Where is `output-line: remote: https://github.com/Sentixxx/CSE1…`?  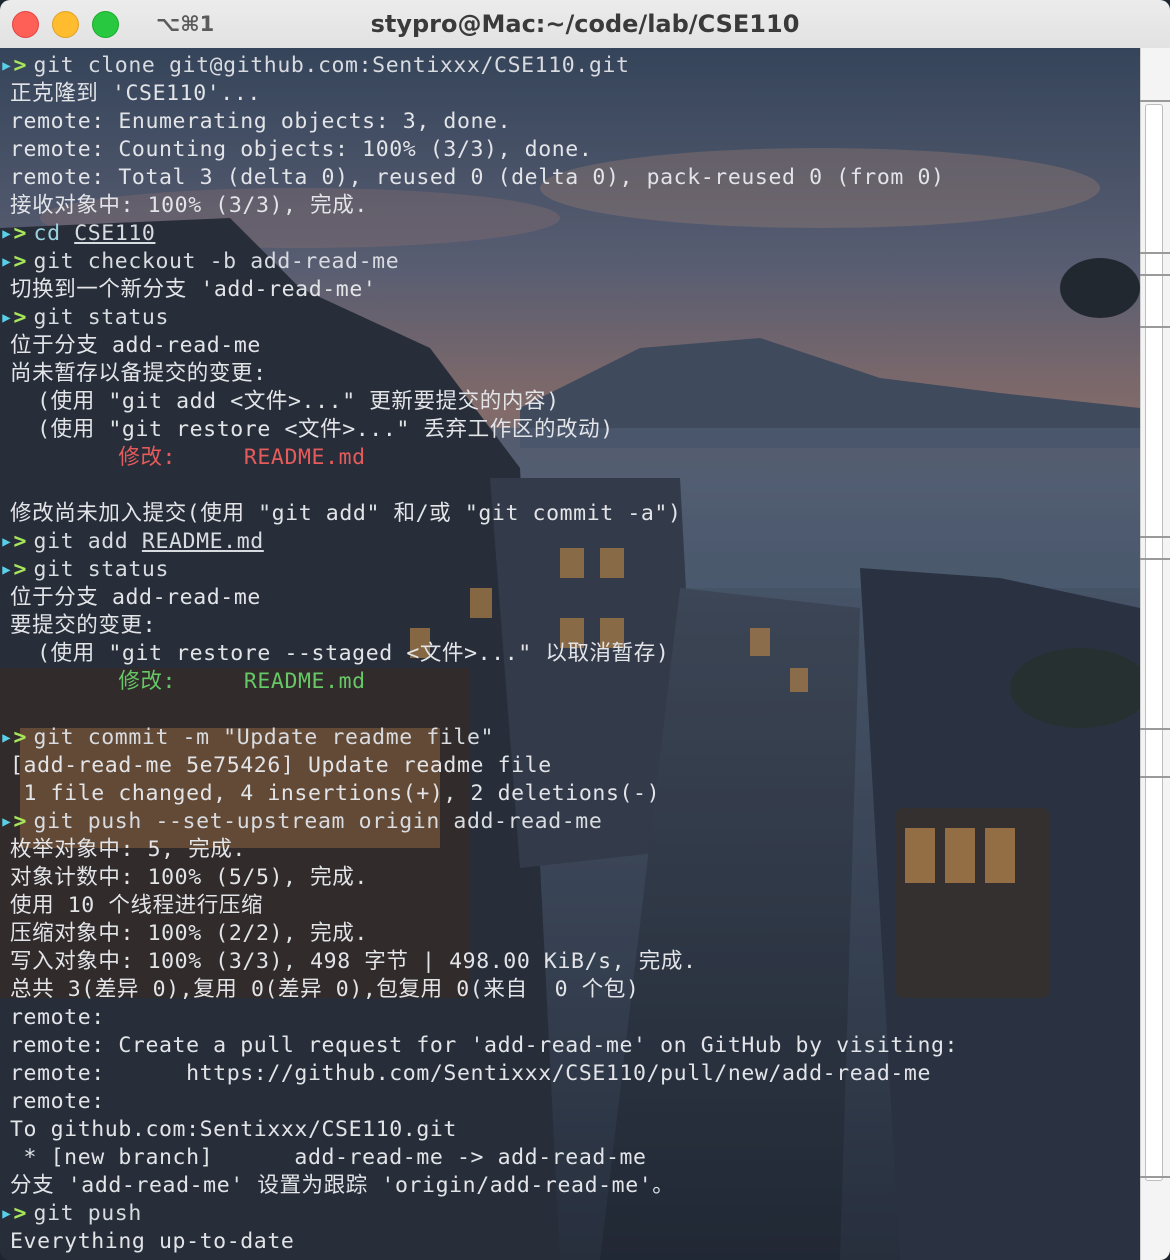
output-line: remote: https://github.com/Sentixxx/CSE1… is located at coordinates (570, 1074).